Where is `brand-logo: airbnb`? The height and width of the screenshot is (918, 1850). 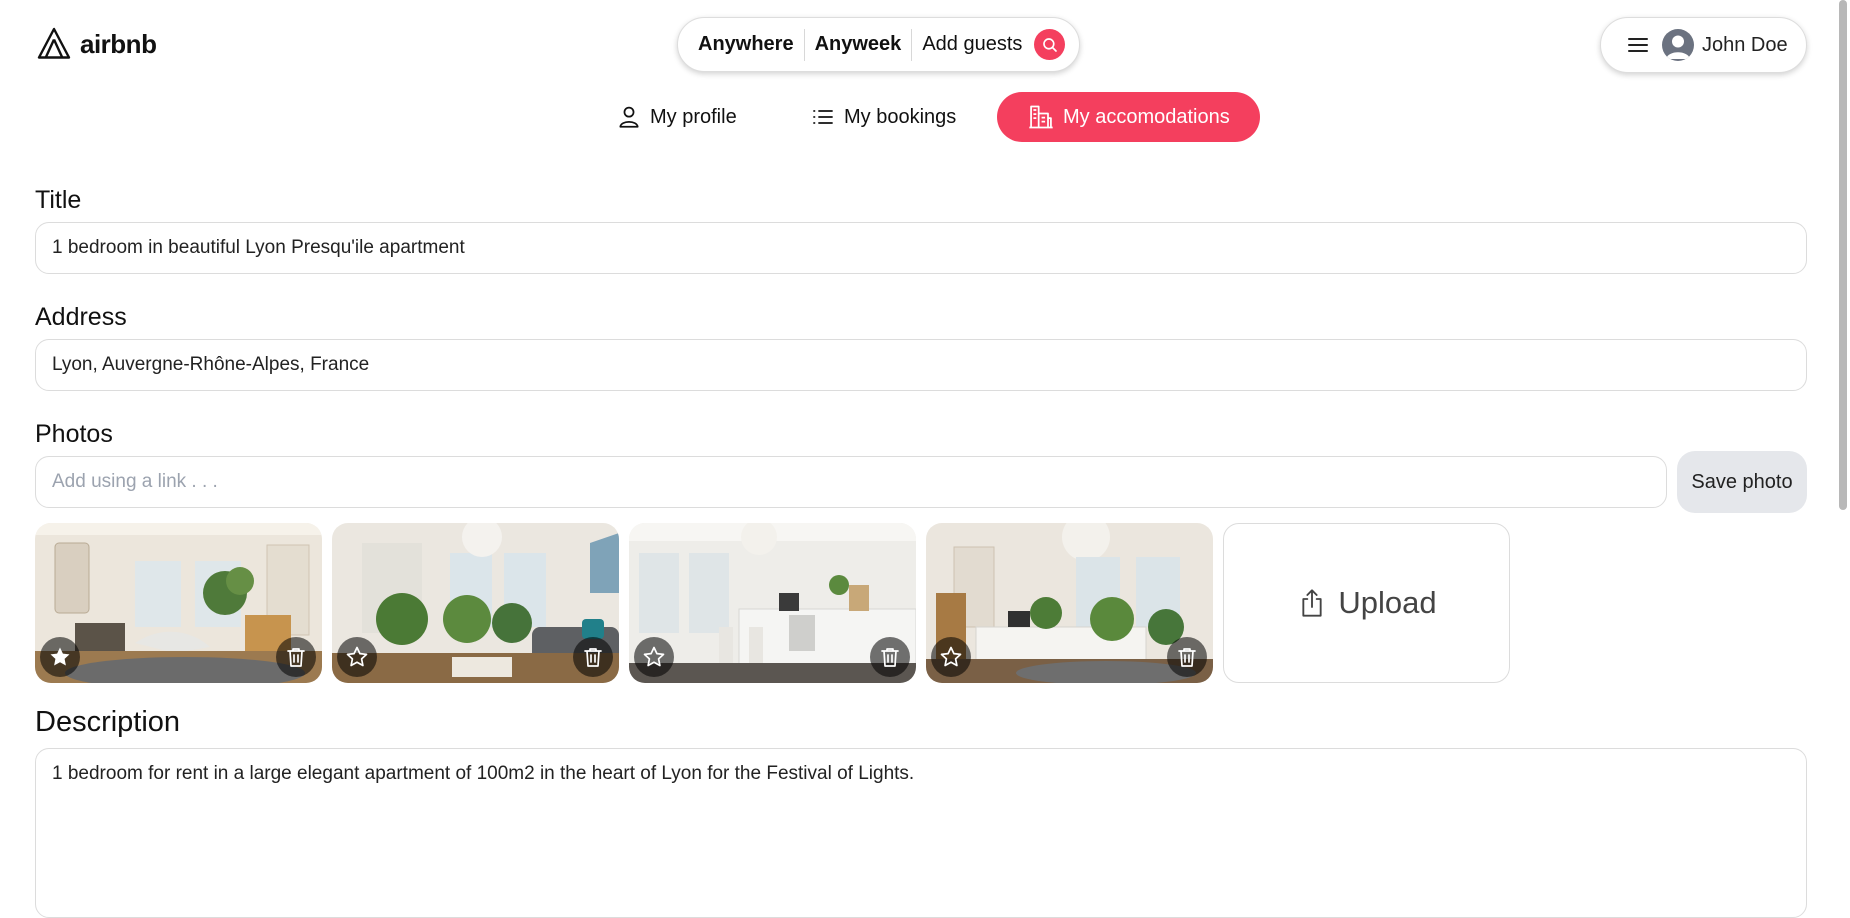
brand-logo: airbnb is located at coordinates (96, 44).